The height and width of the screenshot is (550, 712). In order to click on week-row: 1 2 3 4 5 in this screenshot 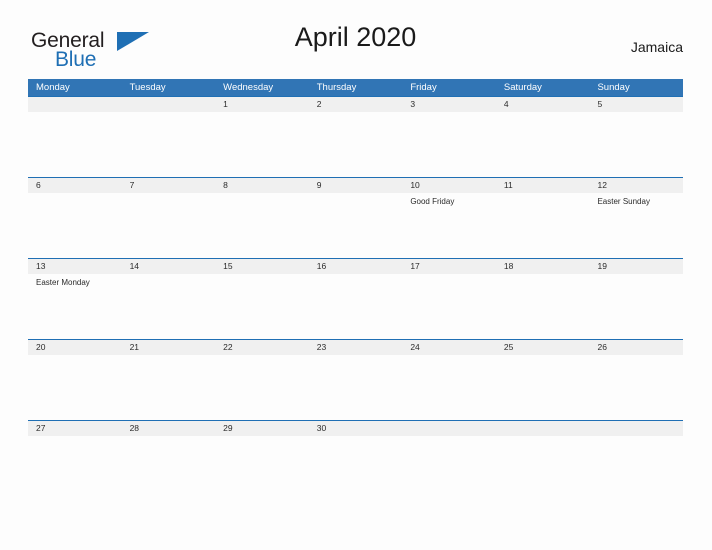, I will do `click(355, 136)`.